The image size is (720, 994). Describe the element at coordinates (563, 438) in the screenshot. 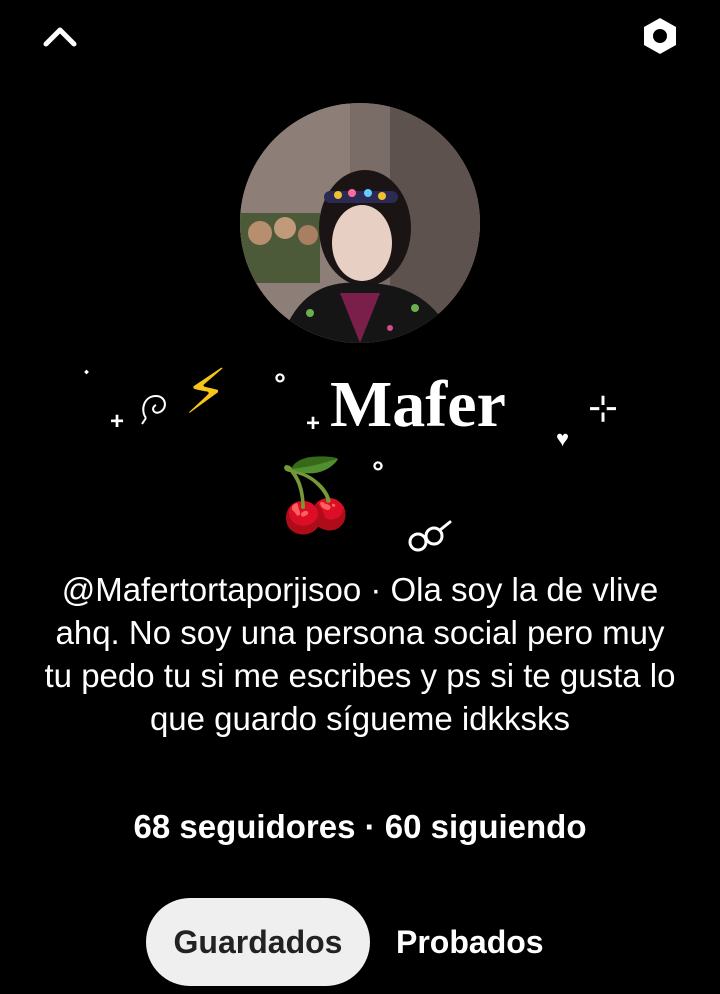

I see `heart-sparkle-icon: ♥` at that location.